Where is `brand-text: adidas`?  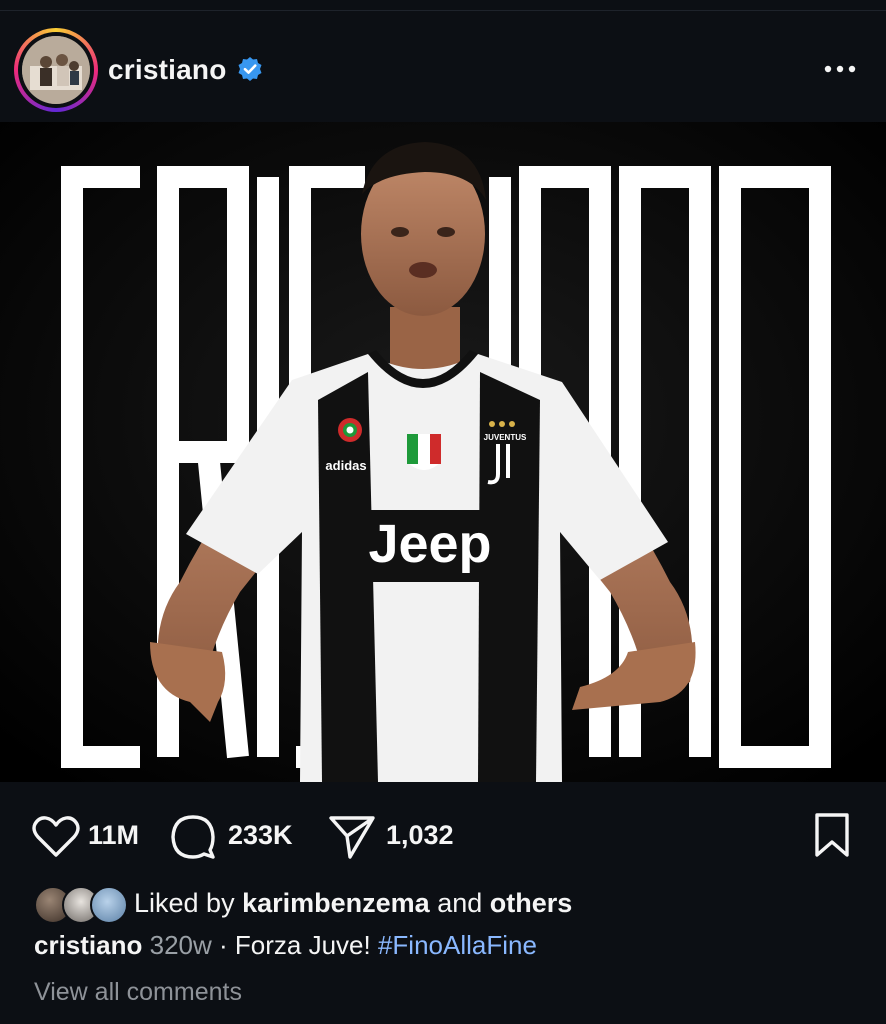
brand-text: adidas is located at coordinates (345, 465).